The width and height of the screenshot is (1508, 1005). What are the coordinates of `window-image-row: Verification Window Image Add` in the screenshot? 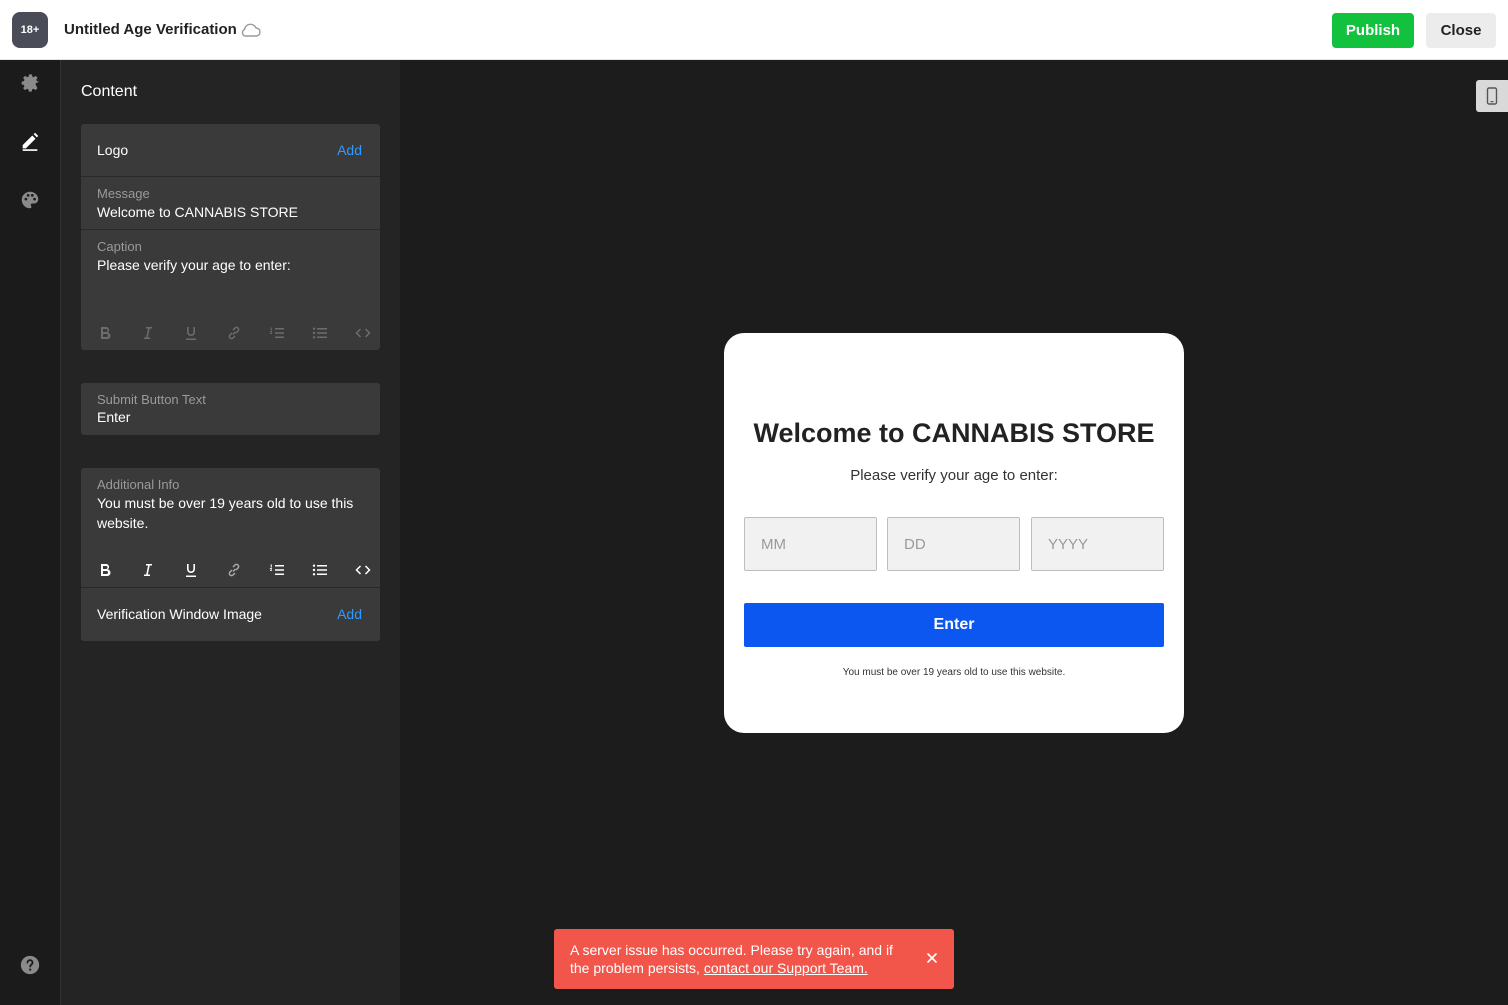 It's located at (230, 614).